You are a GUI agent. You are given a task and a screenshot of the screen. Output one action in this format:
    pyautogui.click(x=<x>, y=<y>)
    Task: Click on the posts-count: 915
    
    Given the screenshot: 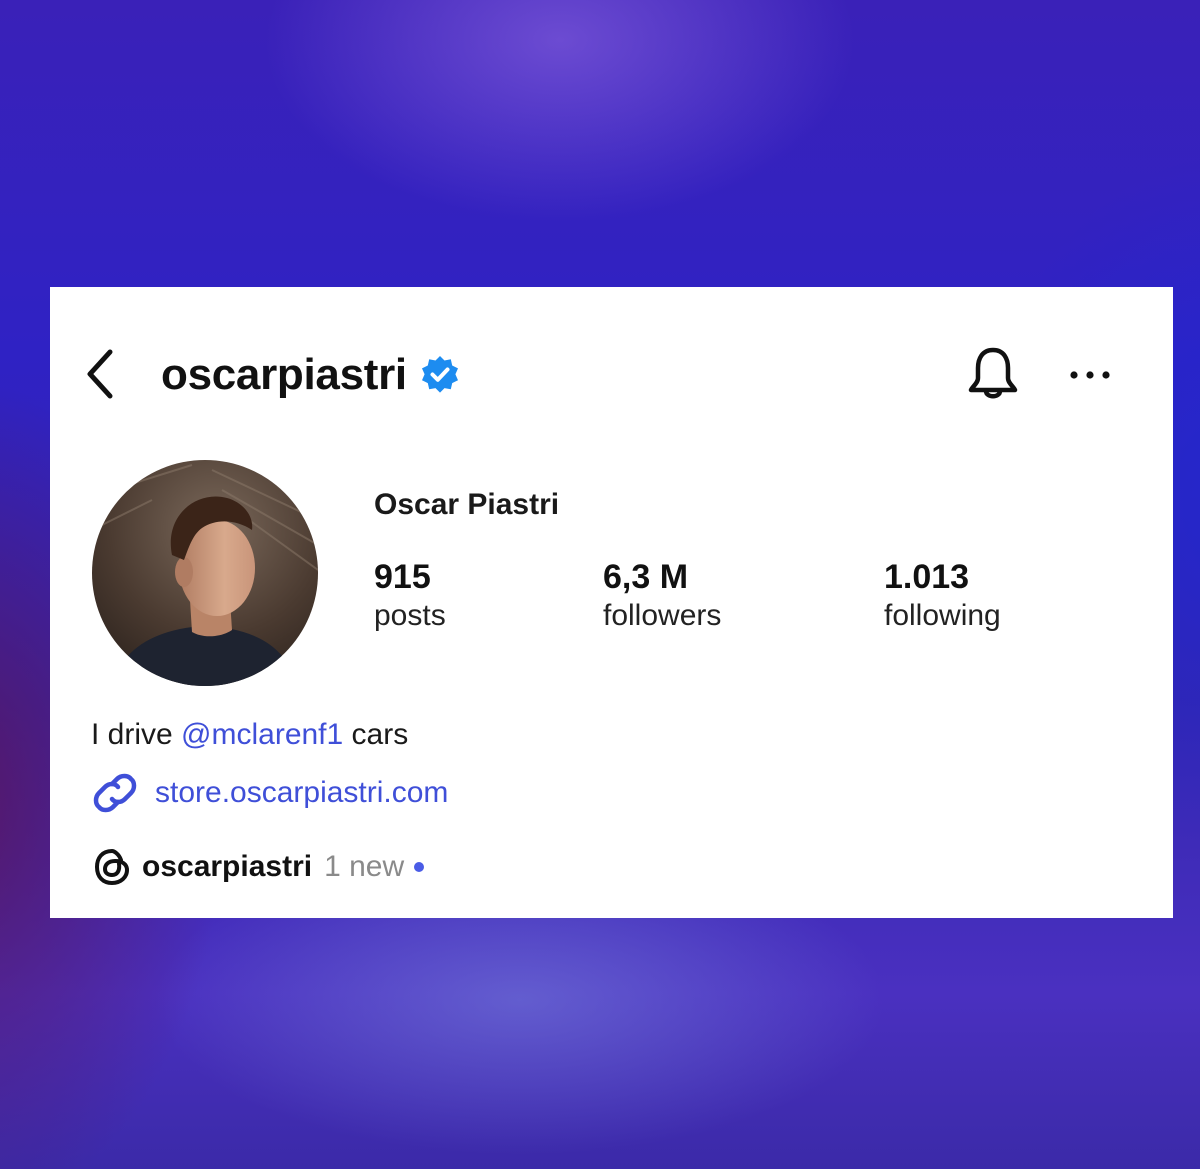 What is the action you would take?
    pyautogui.click(x=402, y=577)
    